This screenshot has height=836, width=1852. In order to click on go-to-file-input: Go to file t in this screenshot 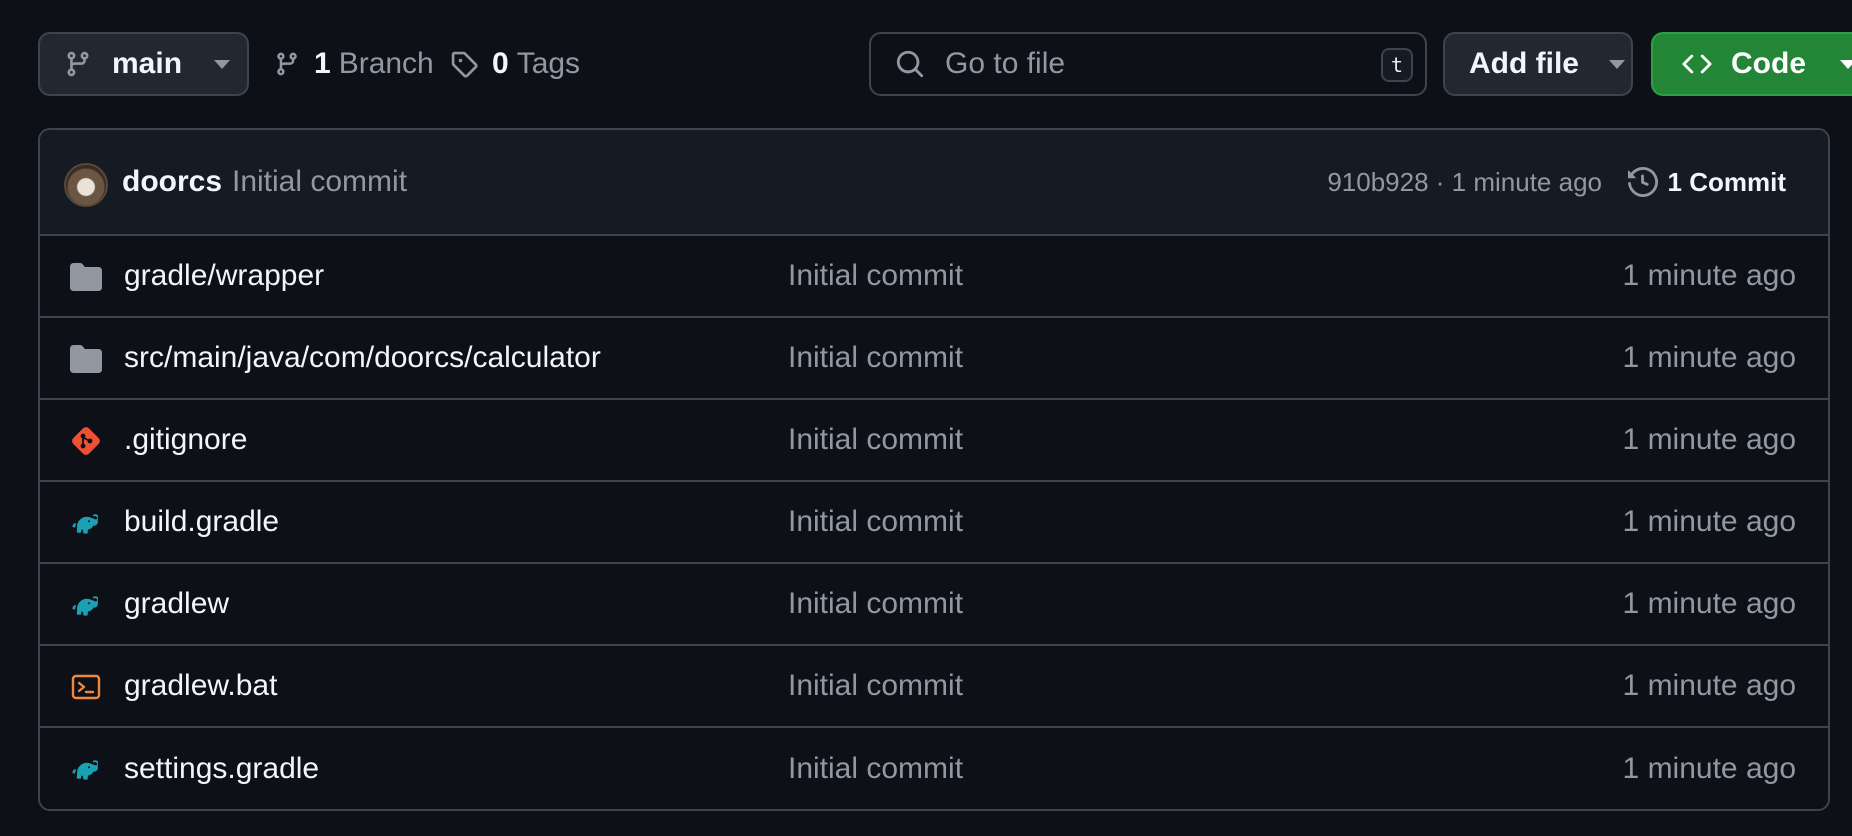, I will do `click(1148, 64)`.